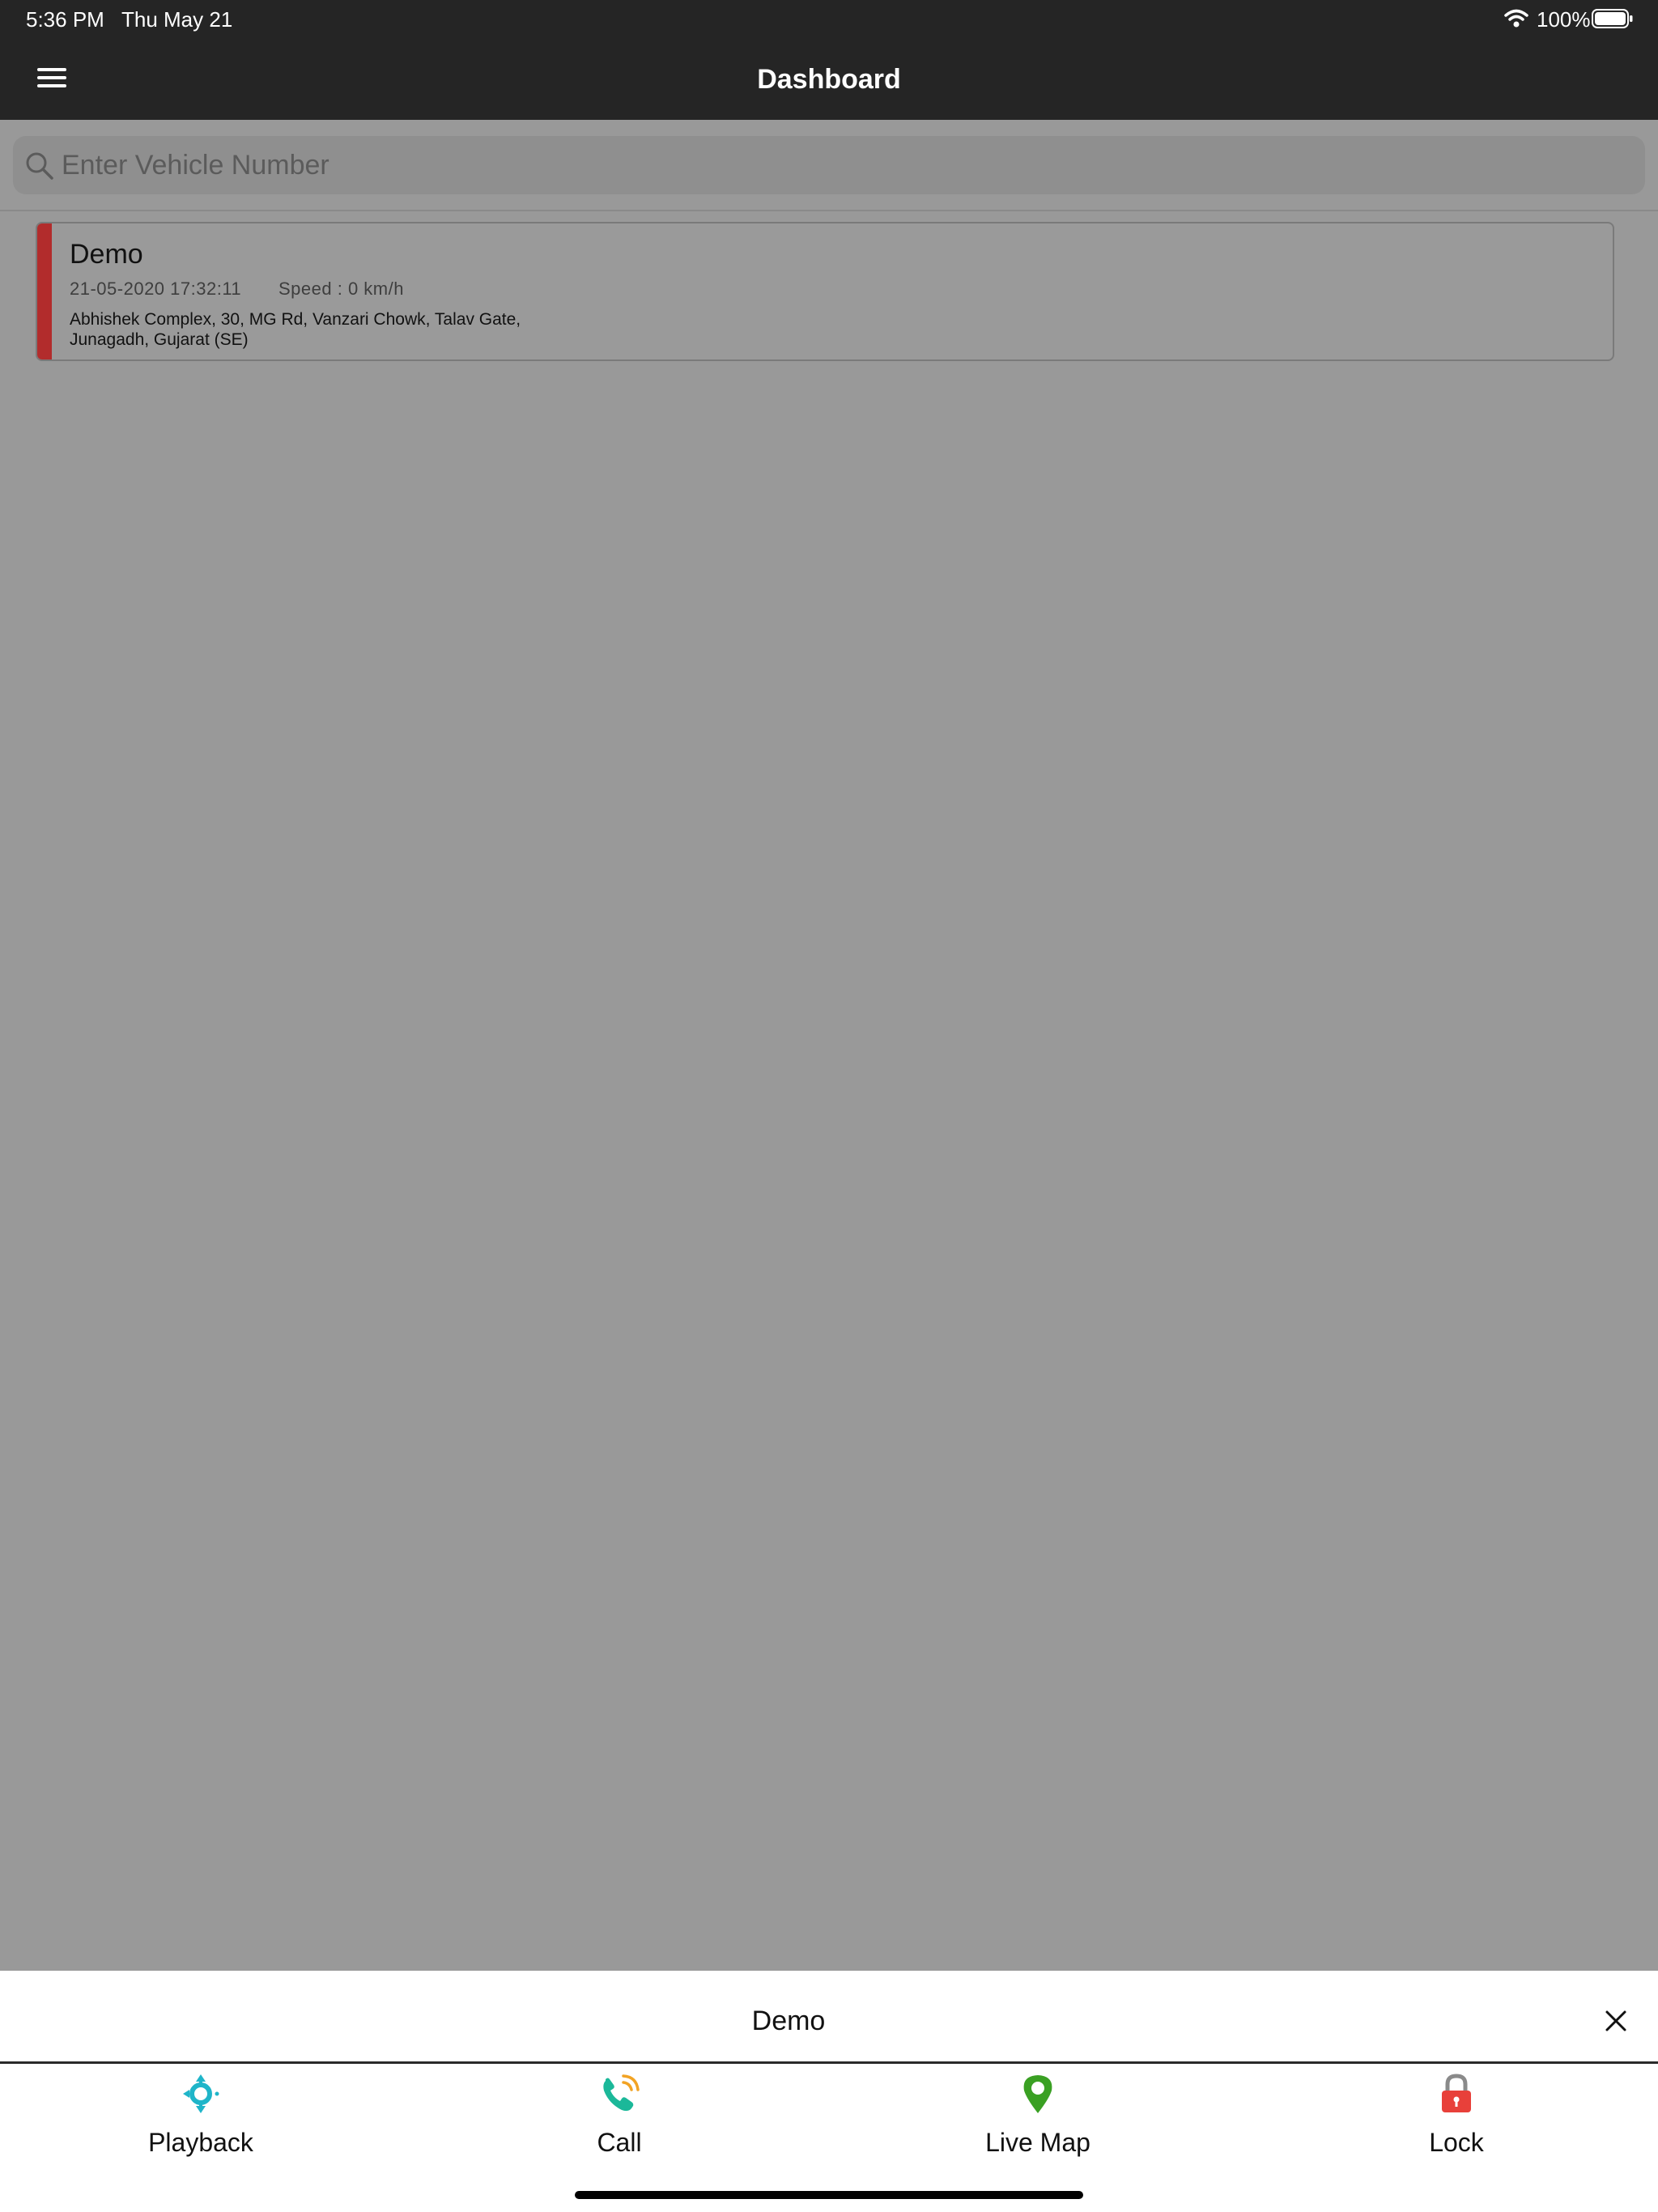 The width and height of the screenshot is (1658, 2212). What do you see at coordinates (65, 19) in the screenshot?
I see `status-time: 5:36 PM` at bounding box center [65, 19].